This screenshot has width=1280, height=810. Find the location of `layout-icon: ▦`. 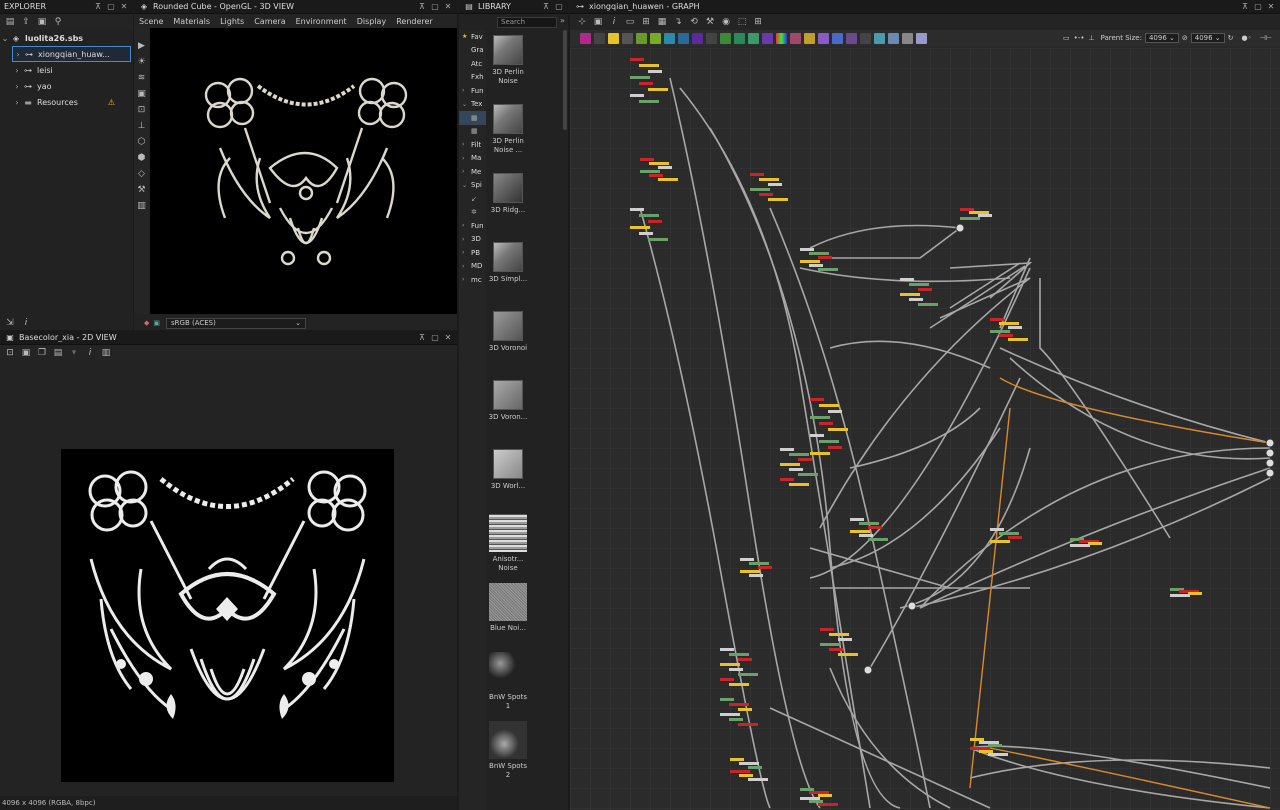

layout-icon: ▦ is located at coordinates (662, 22).